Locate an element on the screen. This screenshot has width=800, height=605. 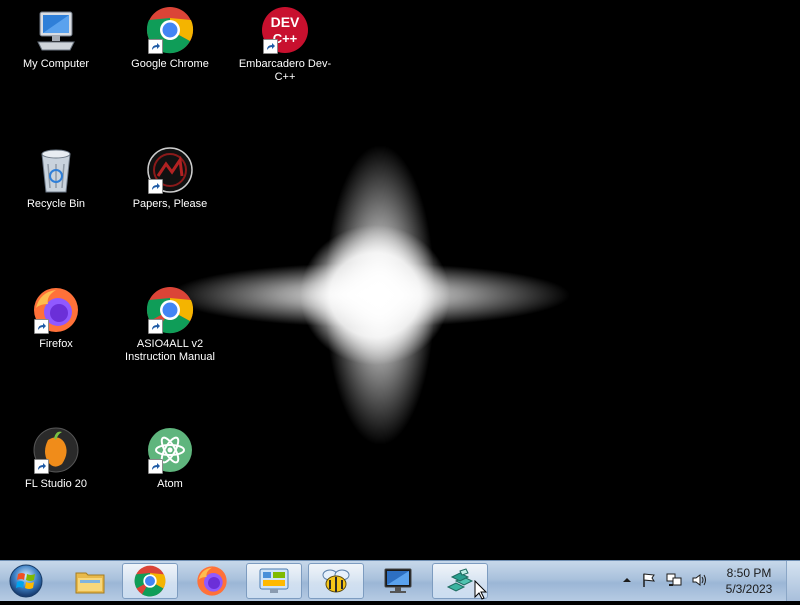
control-panel-icon is located at coordinates (274, 580).